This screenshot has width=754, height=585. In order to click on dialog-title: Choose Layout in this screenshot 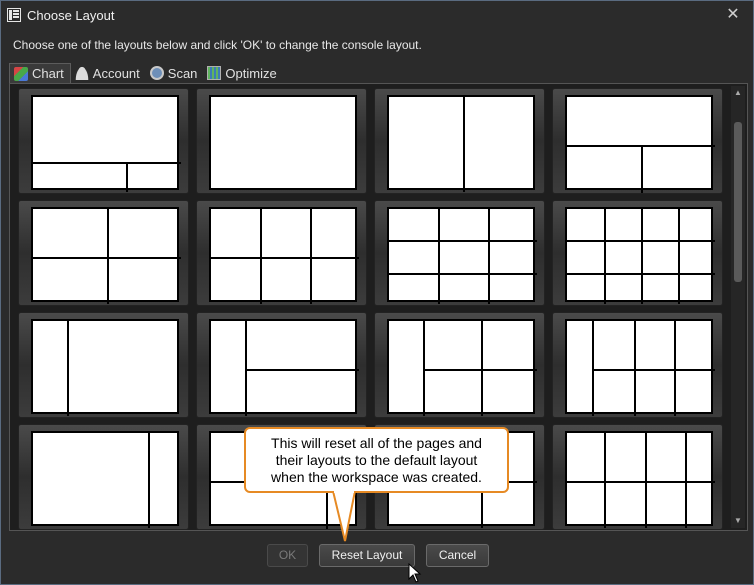, I will do `click(71, 15)`.